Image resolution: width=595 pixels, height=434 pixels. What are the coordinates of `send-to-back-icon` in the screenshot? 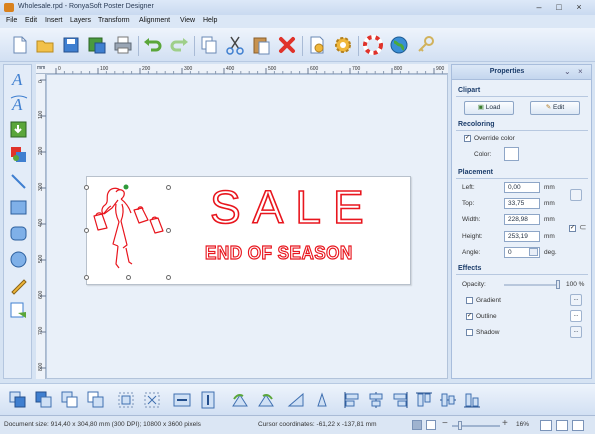 It's located at (96, 400).